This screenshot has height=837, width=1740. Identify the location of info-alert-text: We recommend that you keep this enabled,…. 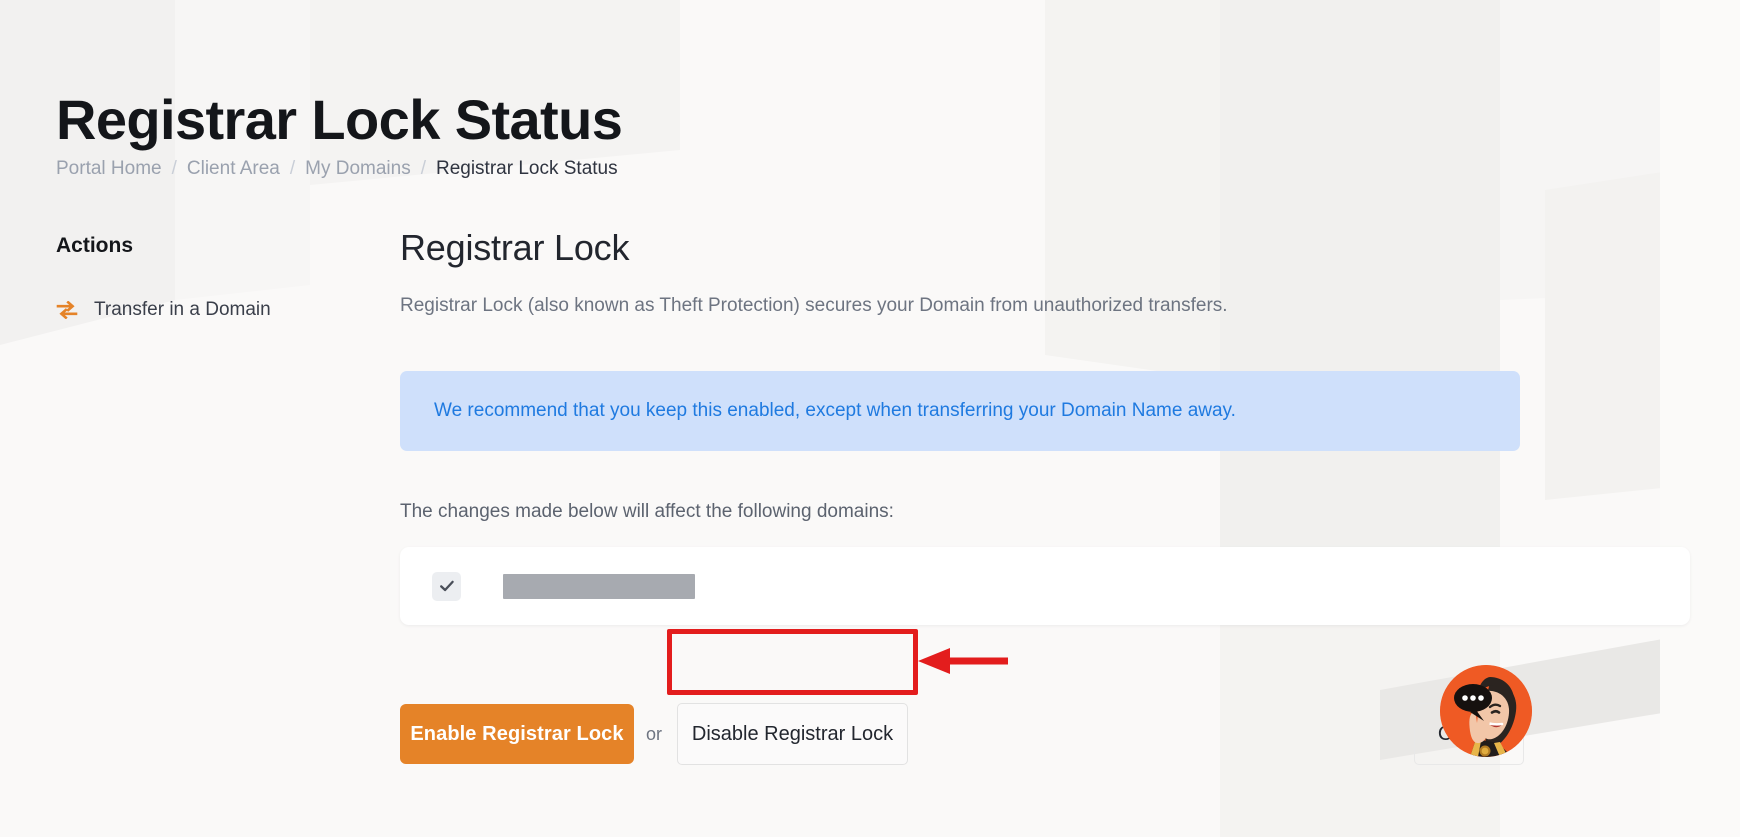
(835, 410).